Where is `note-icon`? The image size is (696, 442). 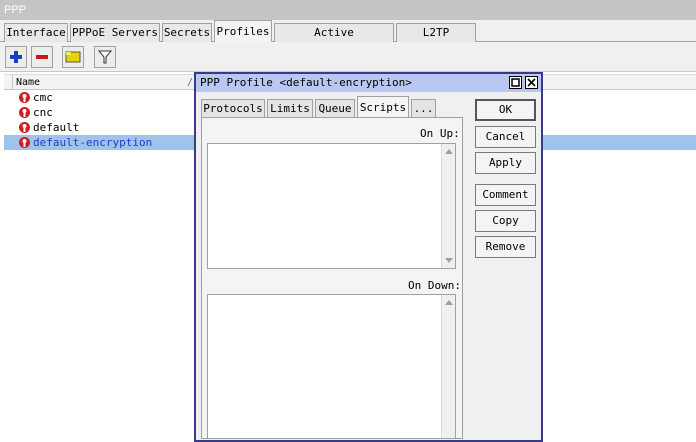 note-icon is located at coordinates (73, 57).